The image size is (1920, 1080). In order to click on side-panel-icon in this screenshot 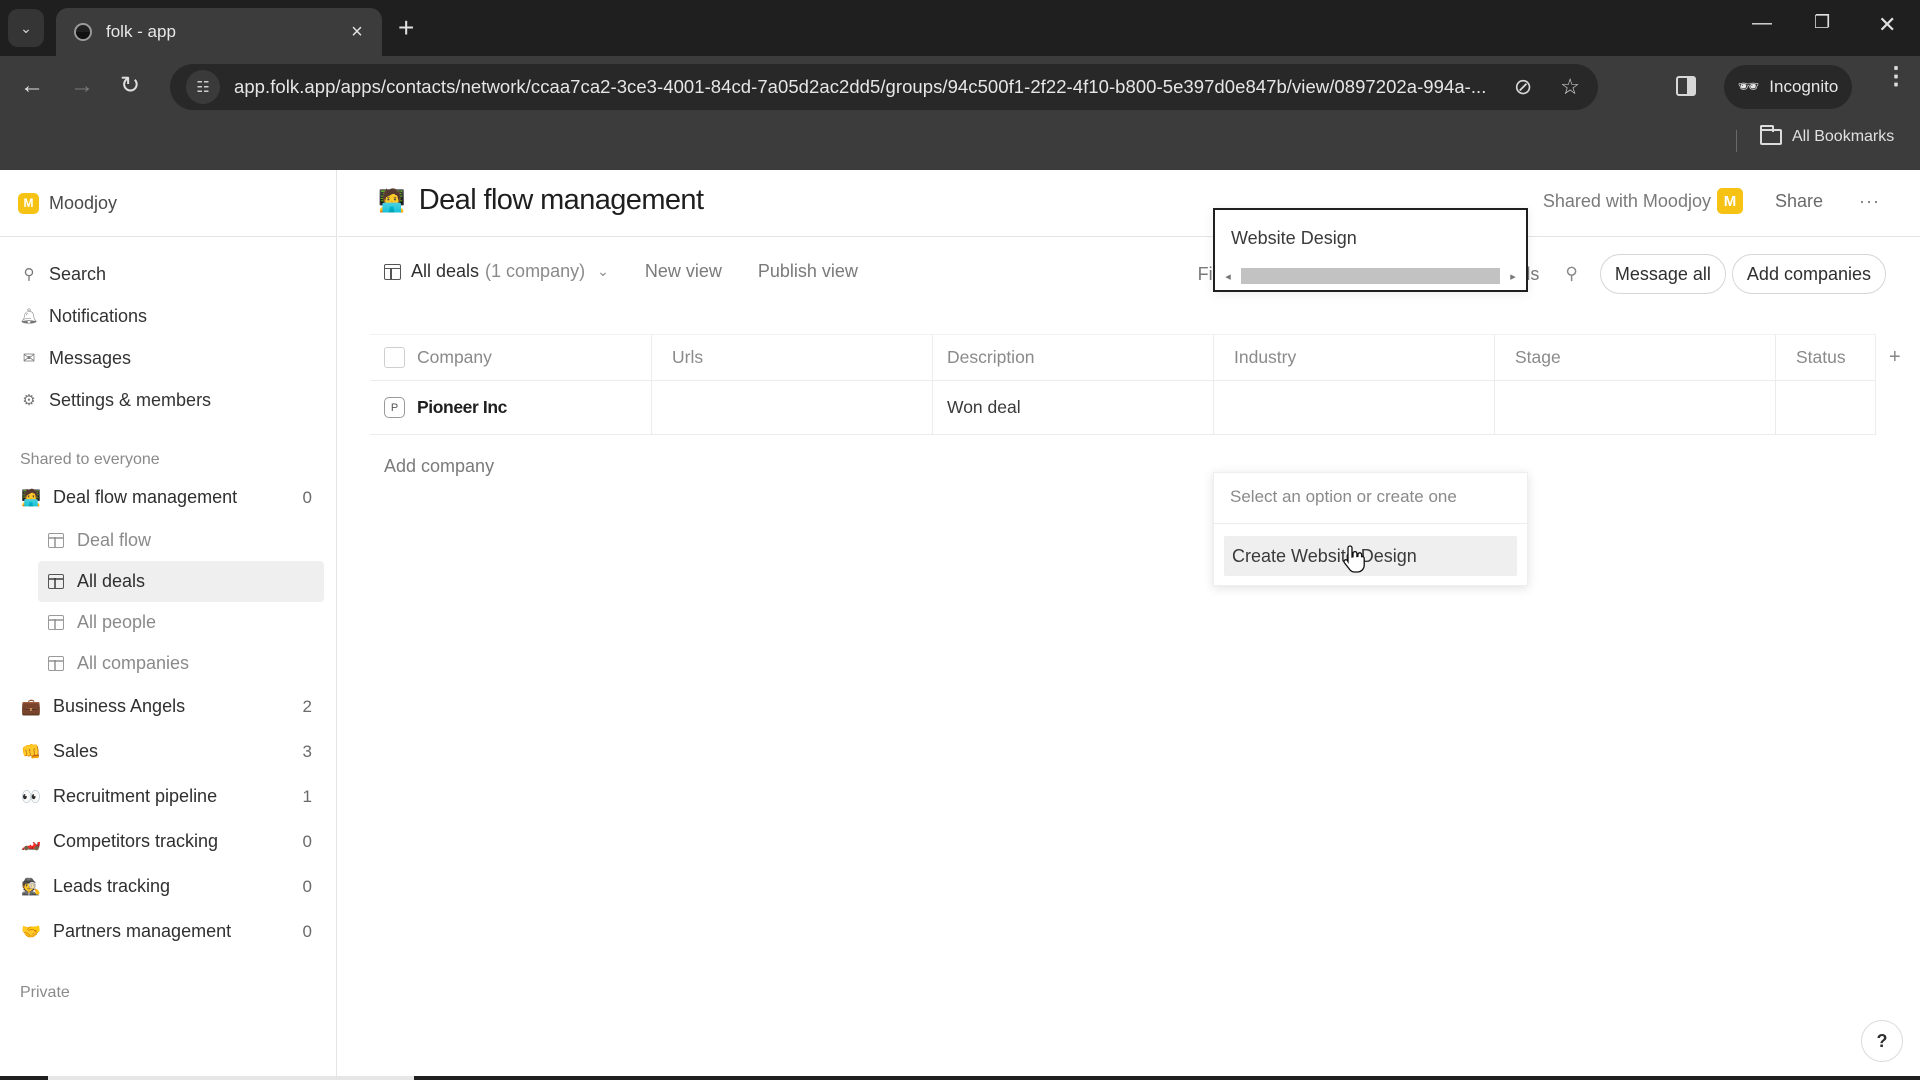, I will do `click(1686, 86)`.